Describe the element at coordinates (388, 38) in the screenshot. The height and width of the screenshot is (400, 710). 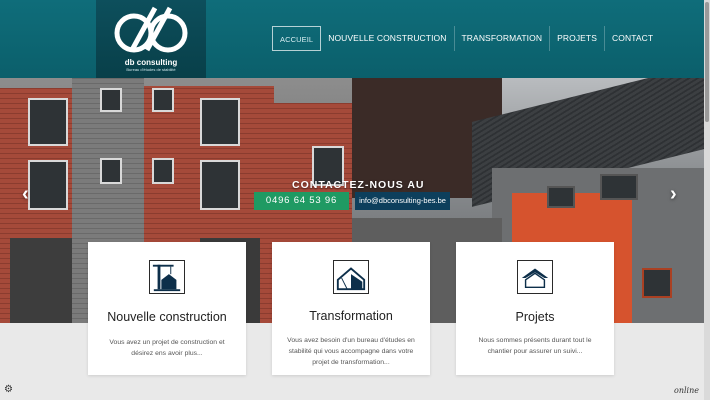
I see `nav-item-nouvelle-construction: NOUVELLE CONSTRUCTION` at that location.